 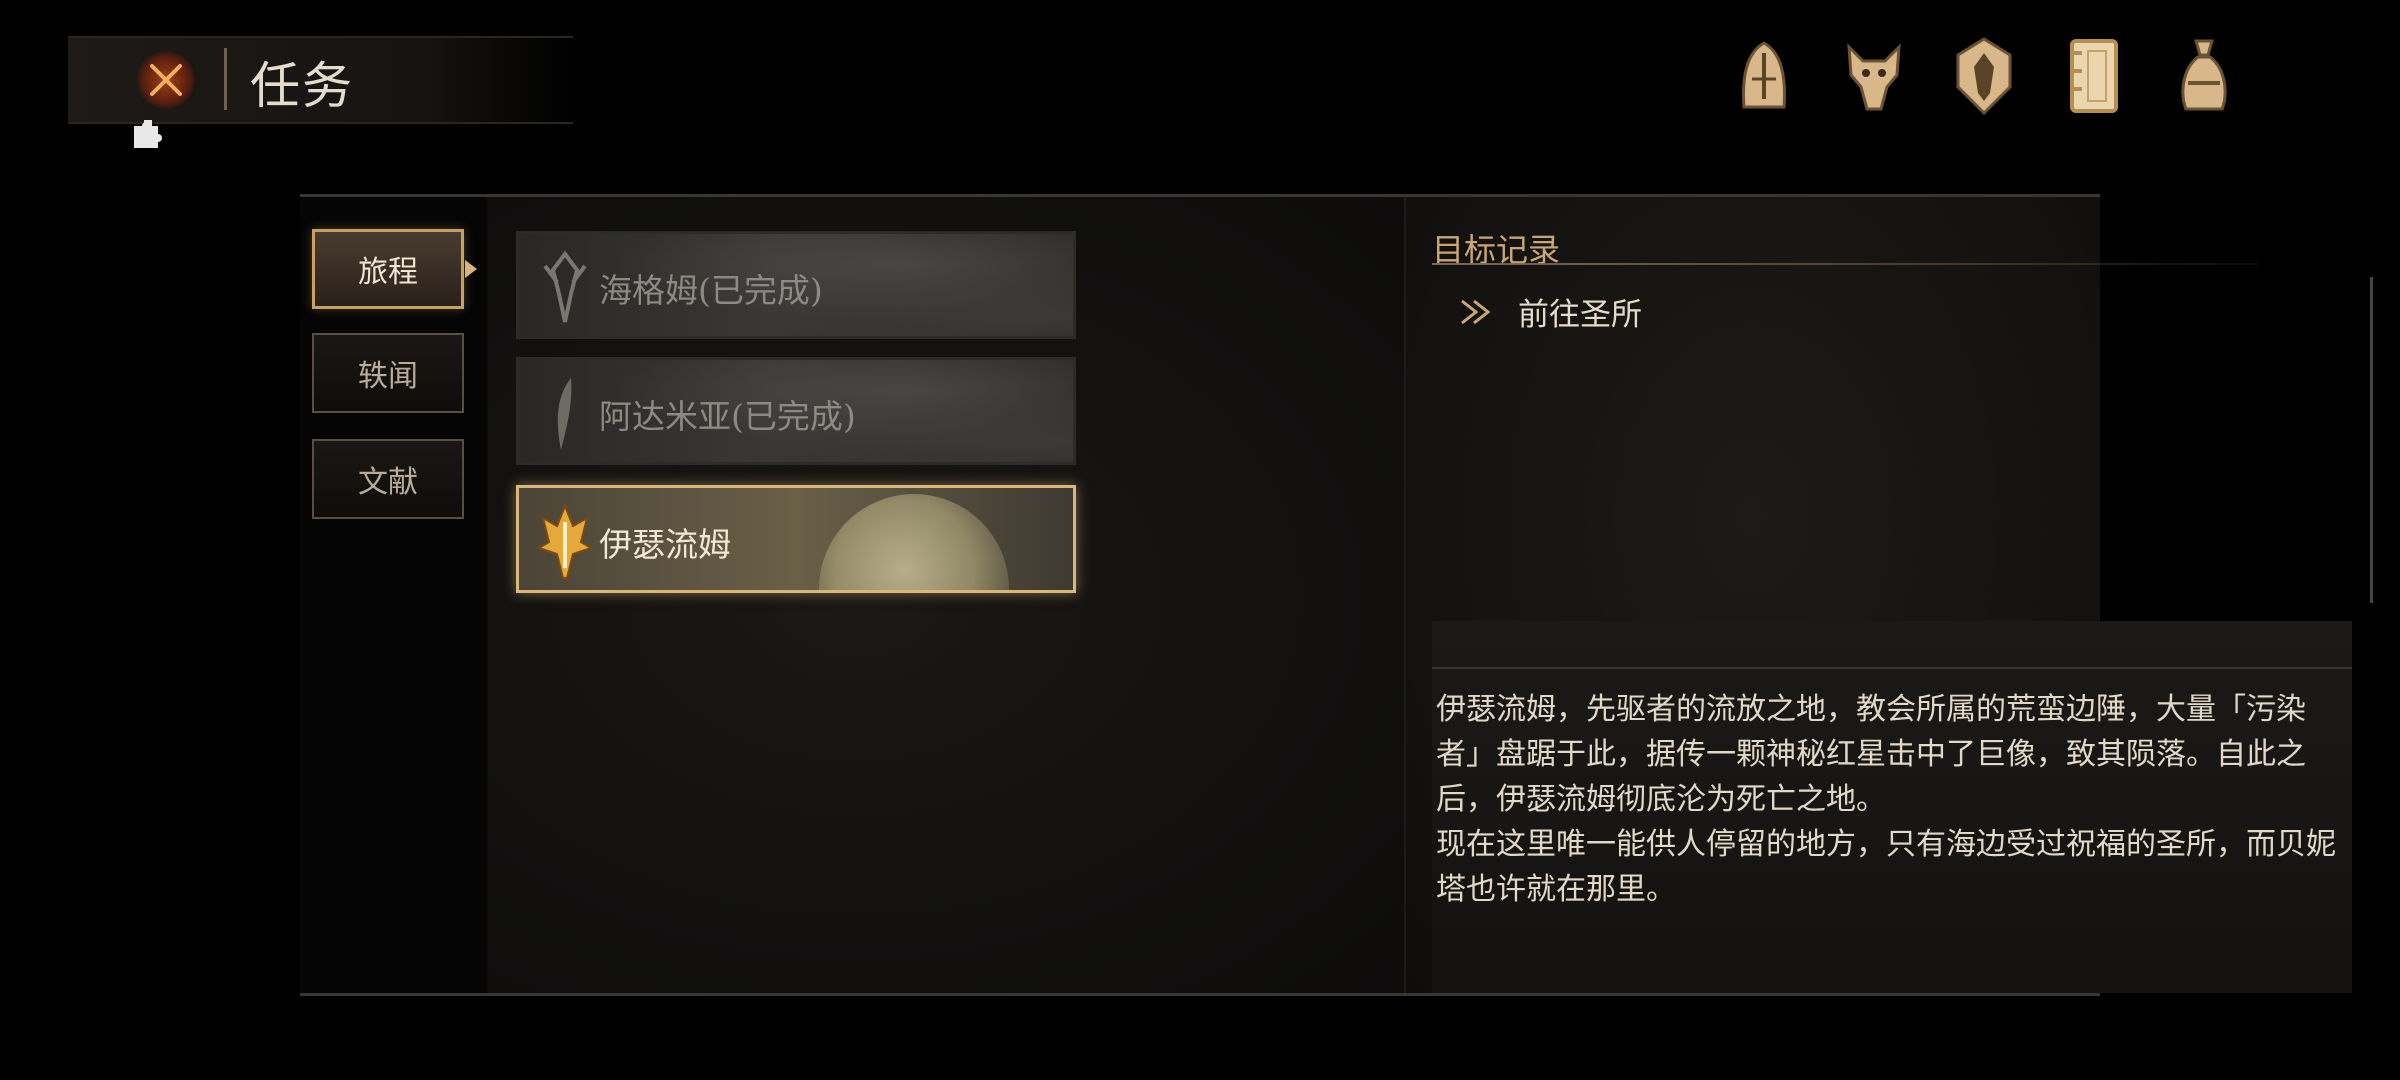 I want to click on beast-skull-icon, so click(x=1874, y=77).